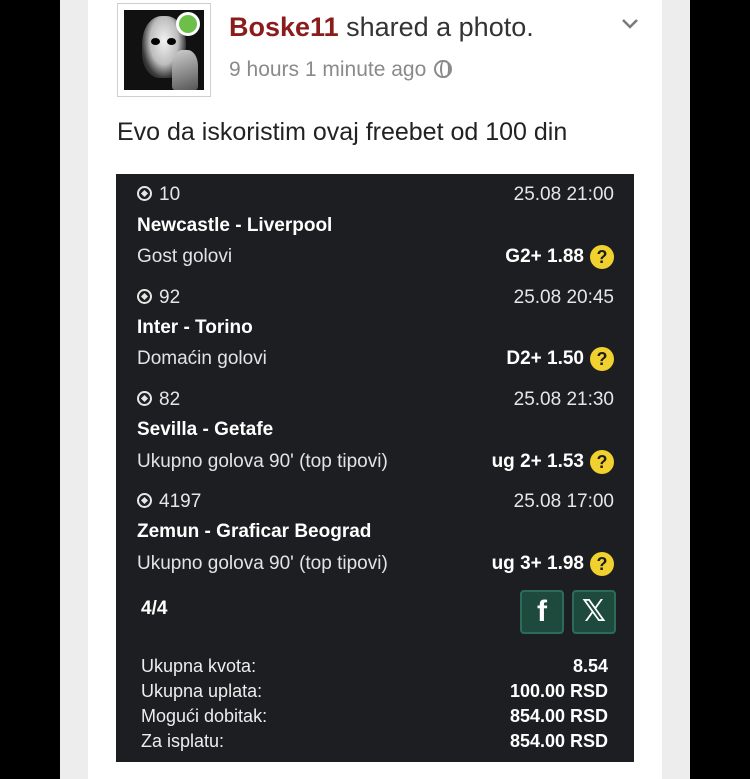 This screenshot has height=779, width=750. Describe the element at coordinates (375, 534) in the screenshot. I see `bet-match-row: Zemun - Graficar Beograd` at that location.